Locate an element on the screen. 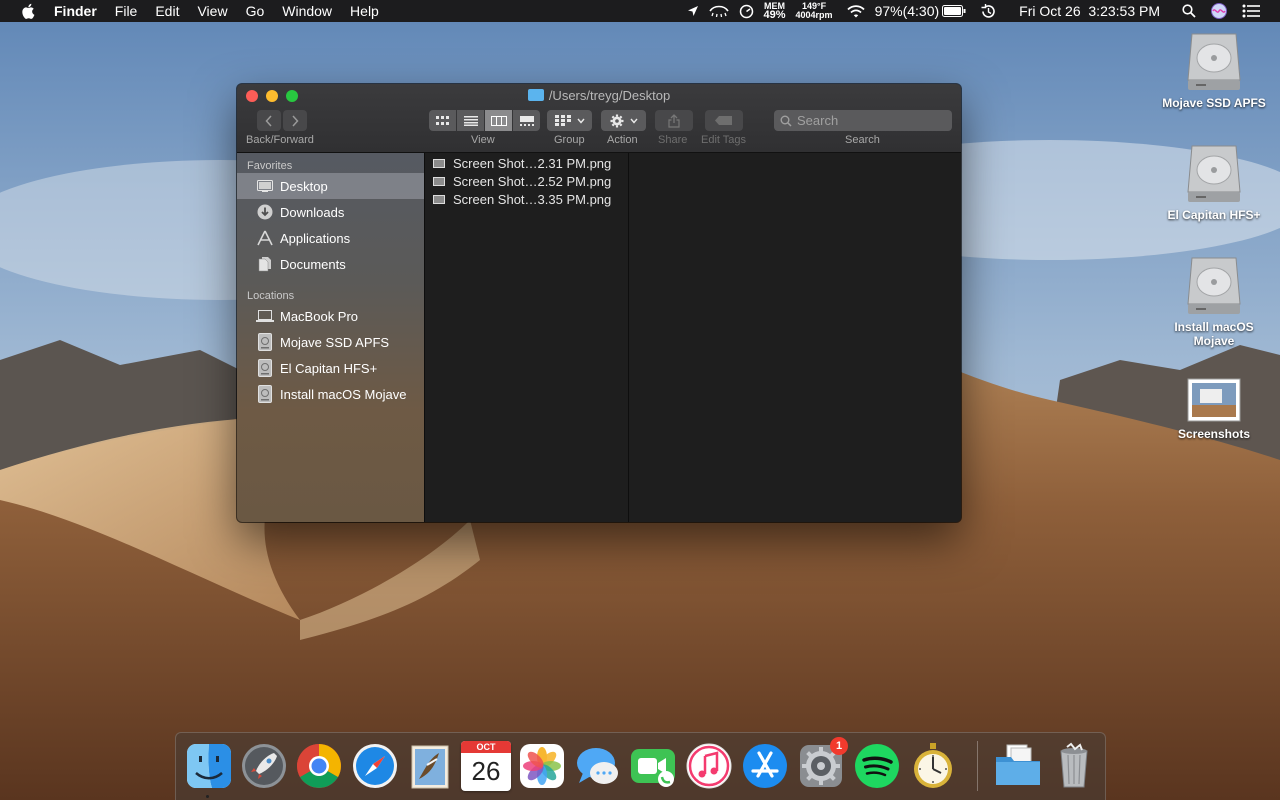  sidebar-item-desktop: Desktop is located at coordinates (330, 186).